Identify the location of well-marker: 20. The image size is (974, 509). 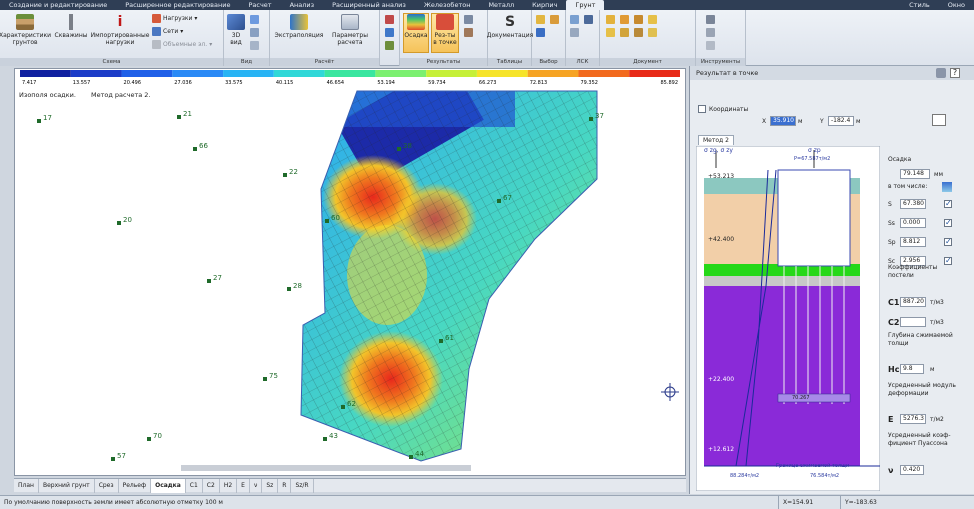
(124, 220).